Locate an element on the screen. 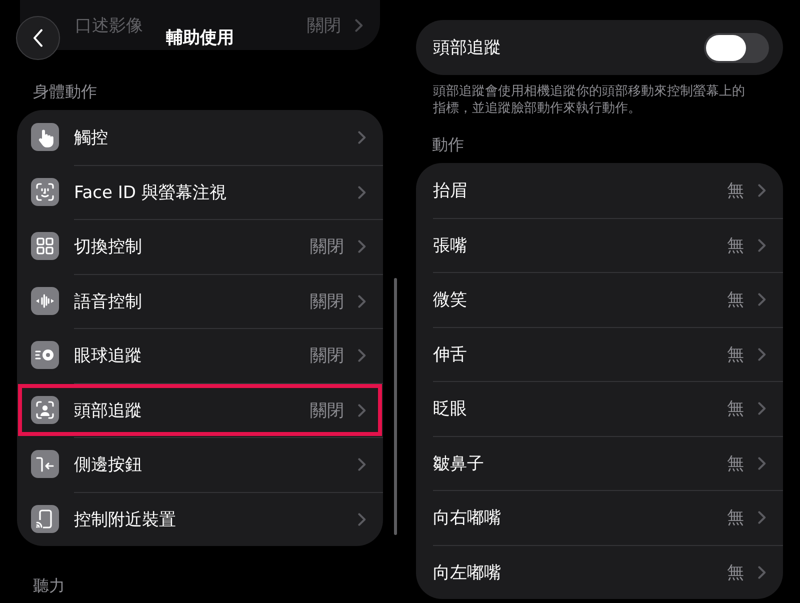 This screenshot has width=800, height=603. settings-row: 觸控 is located at coordinates (200, 137).